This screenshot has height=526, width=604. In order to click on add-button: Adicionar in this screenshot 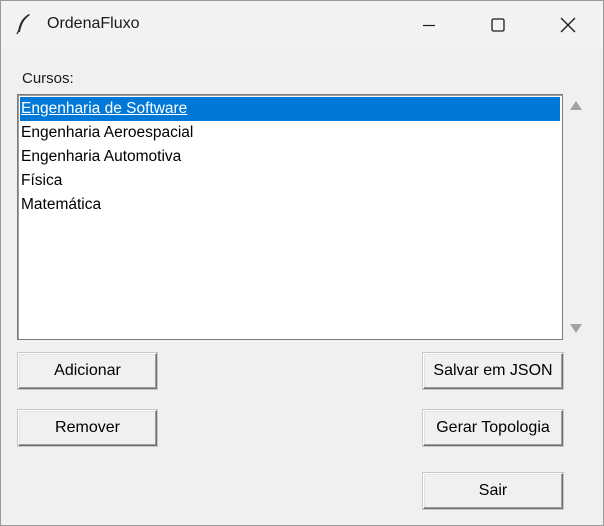, I will do `click(87, 371)`.